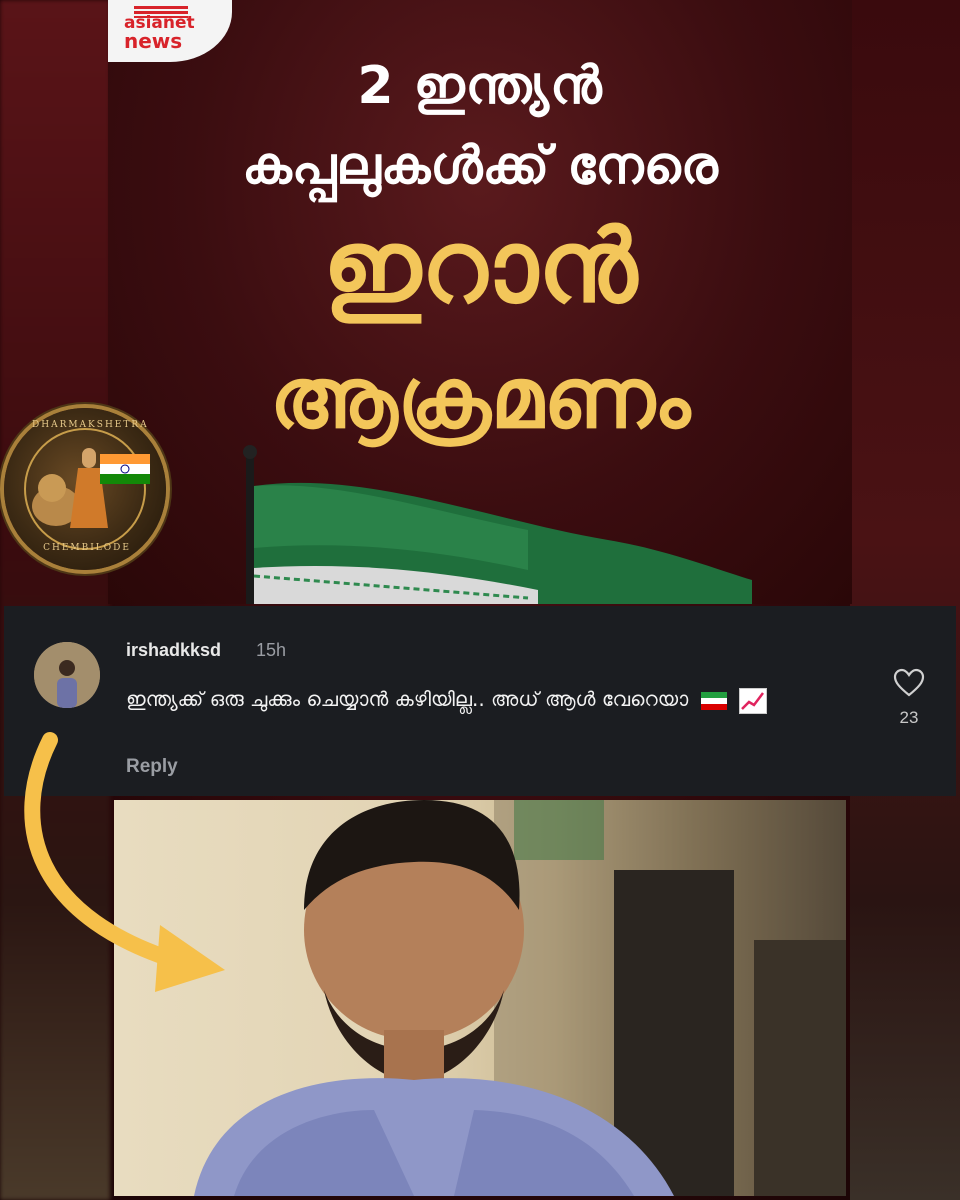 This screenshot has height=1200, width=960. What do you see at coordinates (713, 700) in the screenshot?
I see `iran-flag-icon` at bounding box center [713, 700].